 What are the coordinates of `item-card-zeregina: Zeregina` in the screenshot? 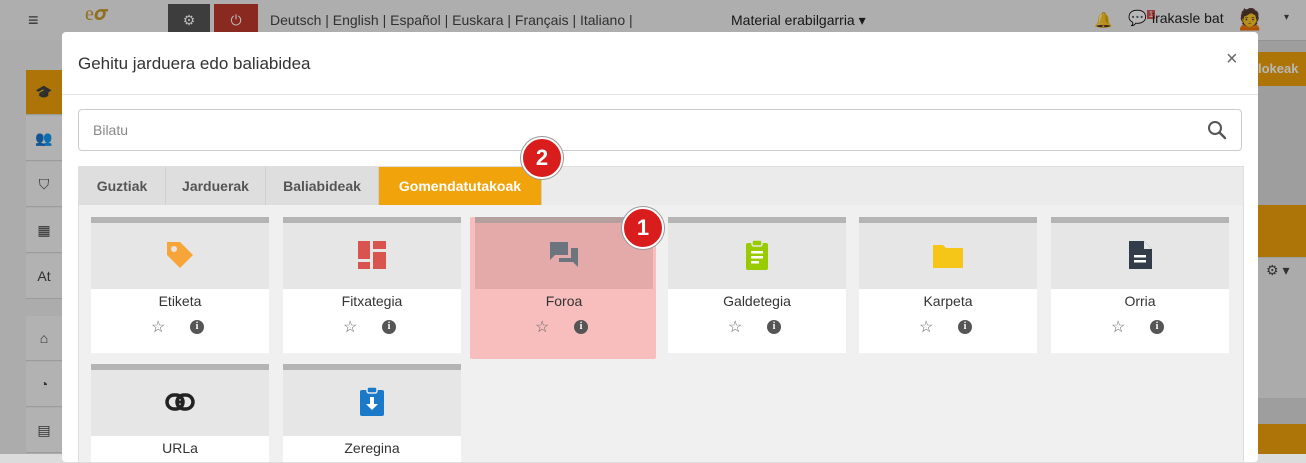 It's located at (372, 413).